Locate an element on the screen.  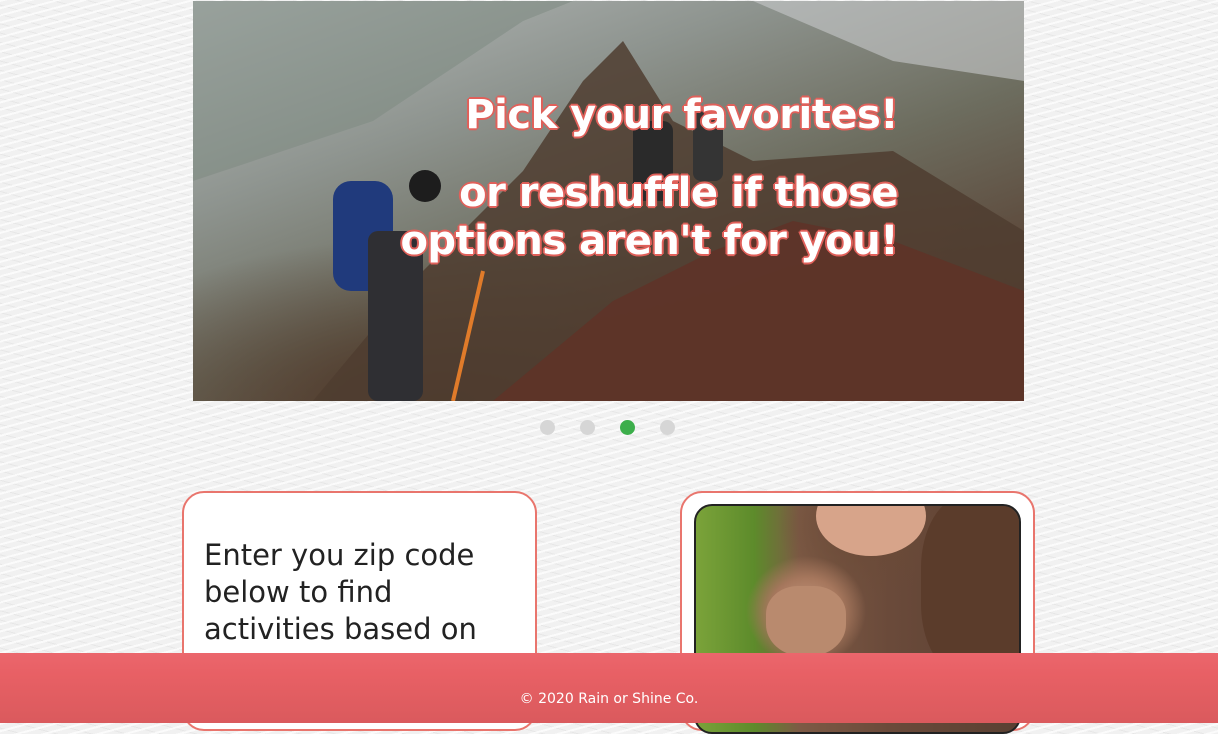
footer-copyright: © 2020 Rain or Shine Co. is located at coordinates (609, 699).